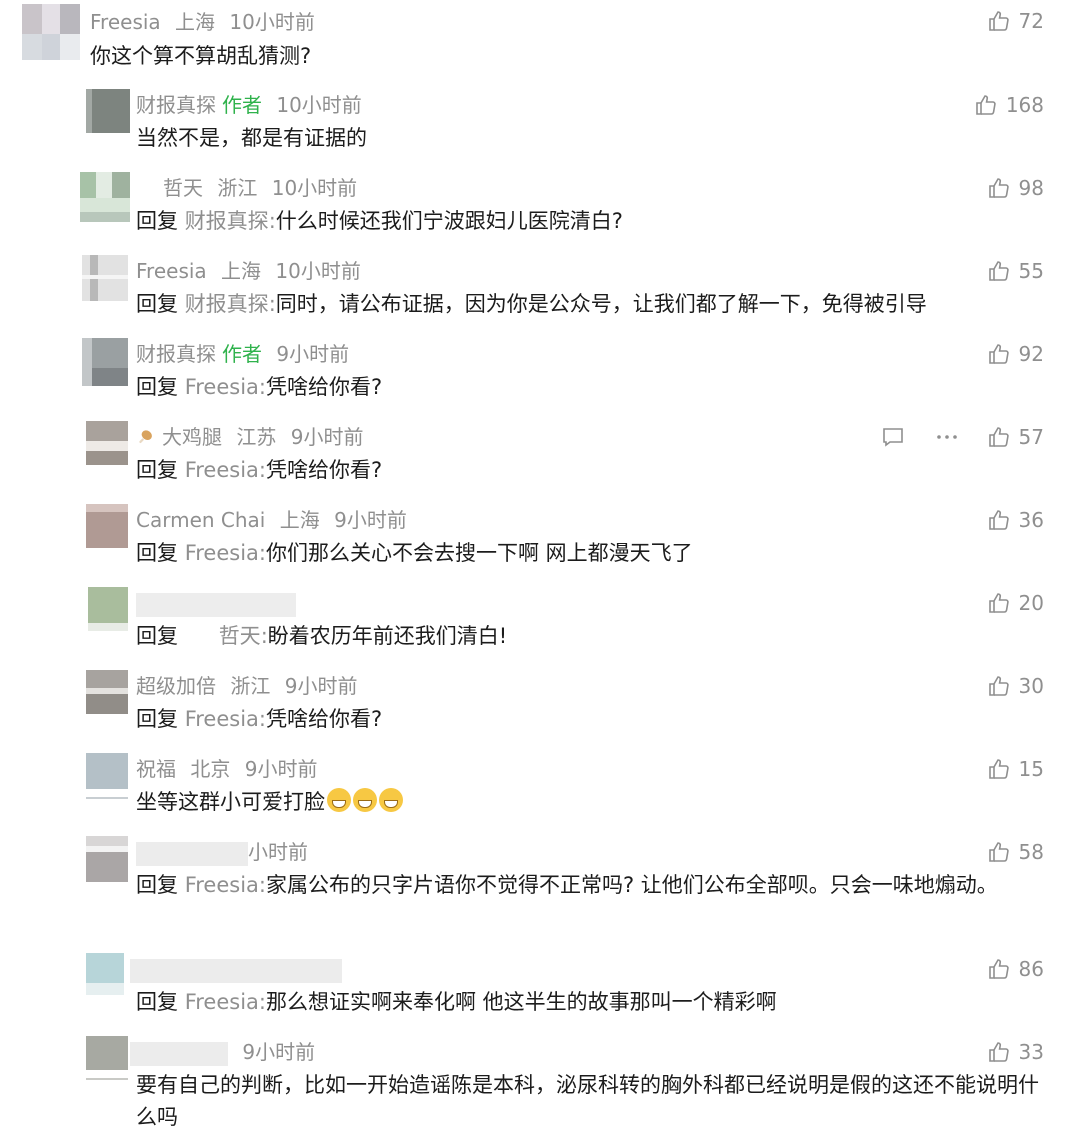 The image size is (1080, 1147). What do you see at coordinates (588, 636) in the screenshot?
I see `comment-text: 回复 哲天:盼着农历年前还我们清白!` at bounding box center [588, 636].